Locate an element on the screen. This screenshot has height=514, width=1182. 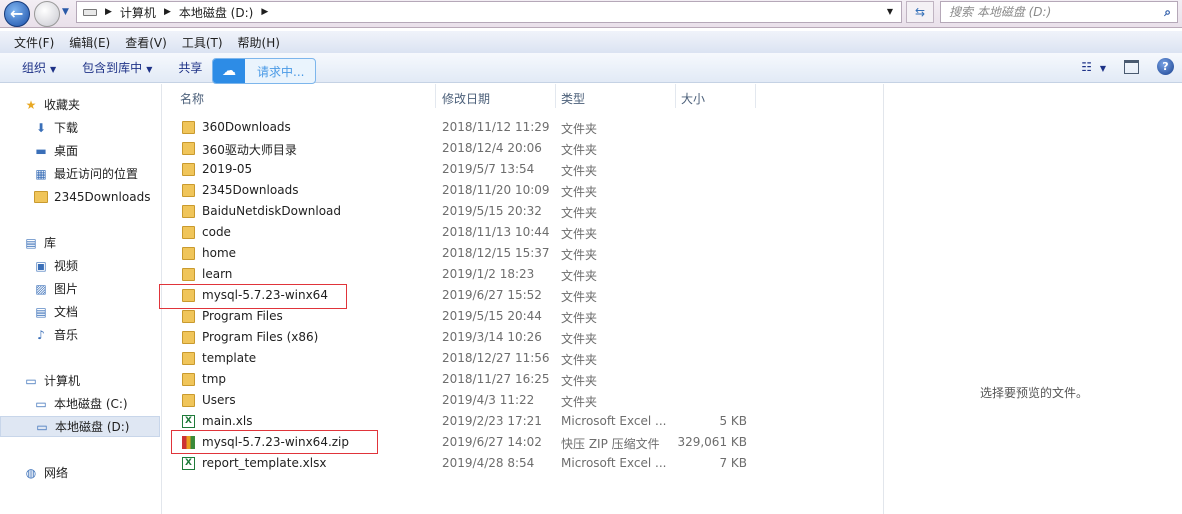
file-row: template 2018/12/27 11:56 文件夹 is located at coordinates (469, 358).